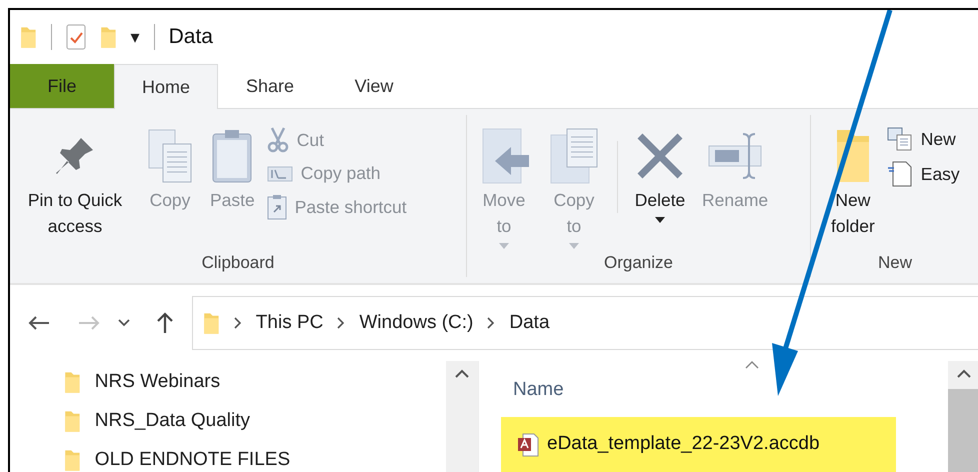  What do you see at coordinates (170, 156) in the screenshot?
I see `copy-icon` at bounding box center [170, 156].